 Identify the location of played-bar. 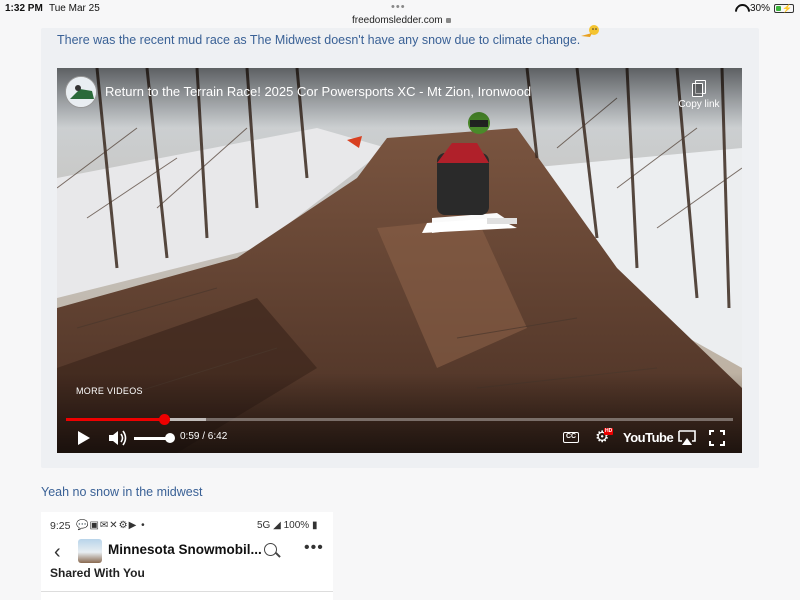
(115, 419).